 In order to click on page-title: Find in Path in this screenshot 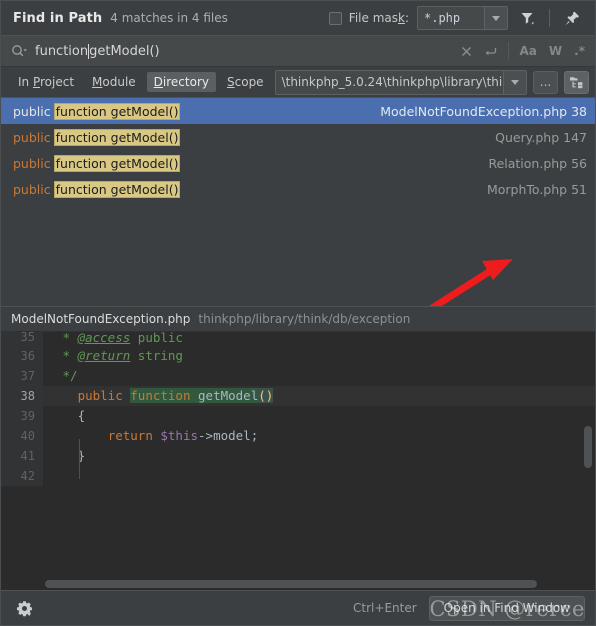, I will do `click(58, 18)`.